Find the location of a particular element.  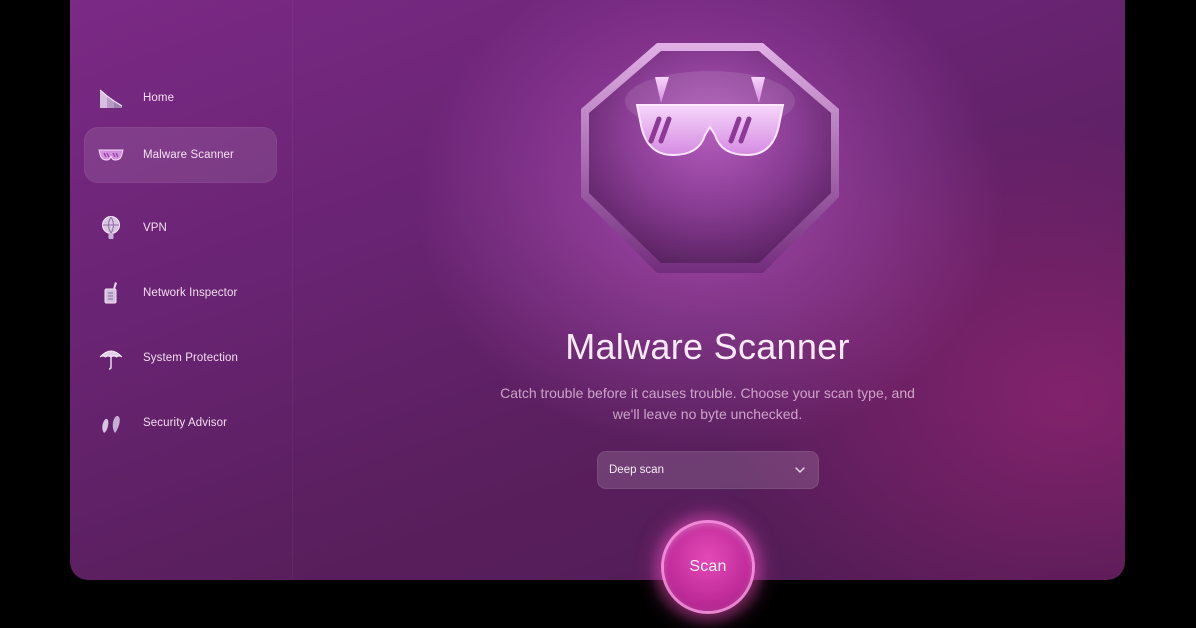

chevron-down-icon is located at coordinates (800, 470).